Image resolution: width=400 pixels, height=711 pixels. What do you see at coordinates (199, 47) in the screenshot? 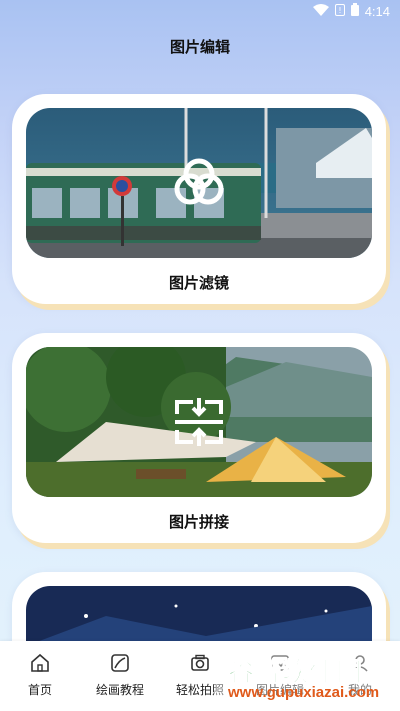
I see `page-title: 图片编辑` at bounding box center [199, 47].